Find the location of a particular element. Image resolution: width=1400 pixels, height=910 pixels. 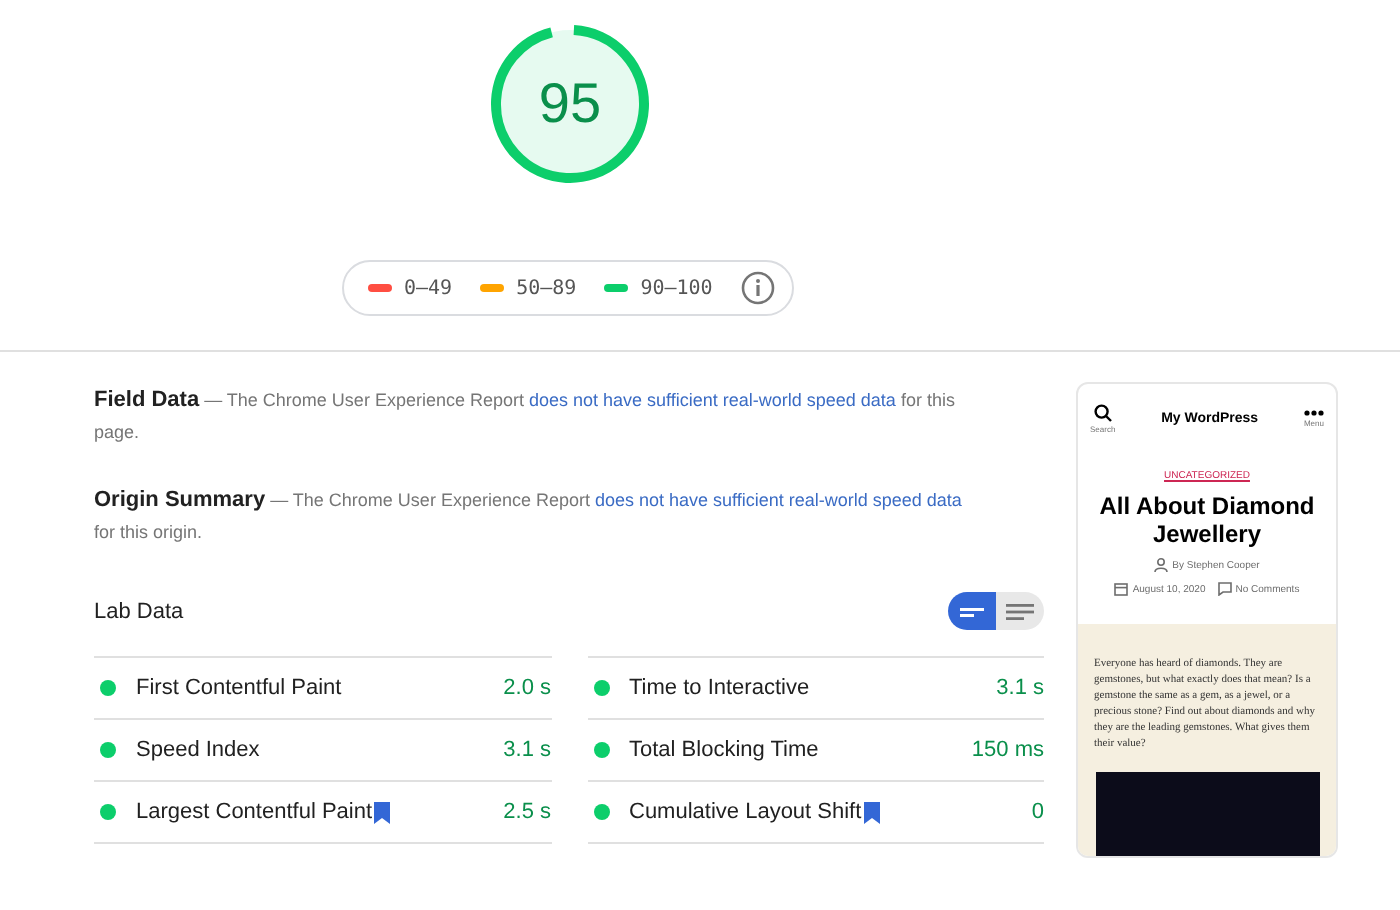

metric-value: 2.5 s is located at coordinates (527, 812).